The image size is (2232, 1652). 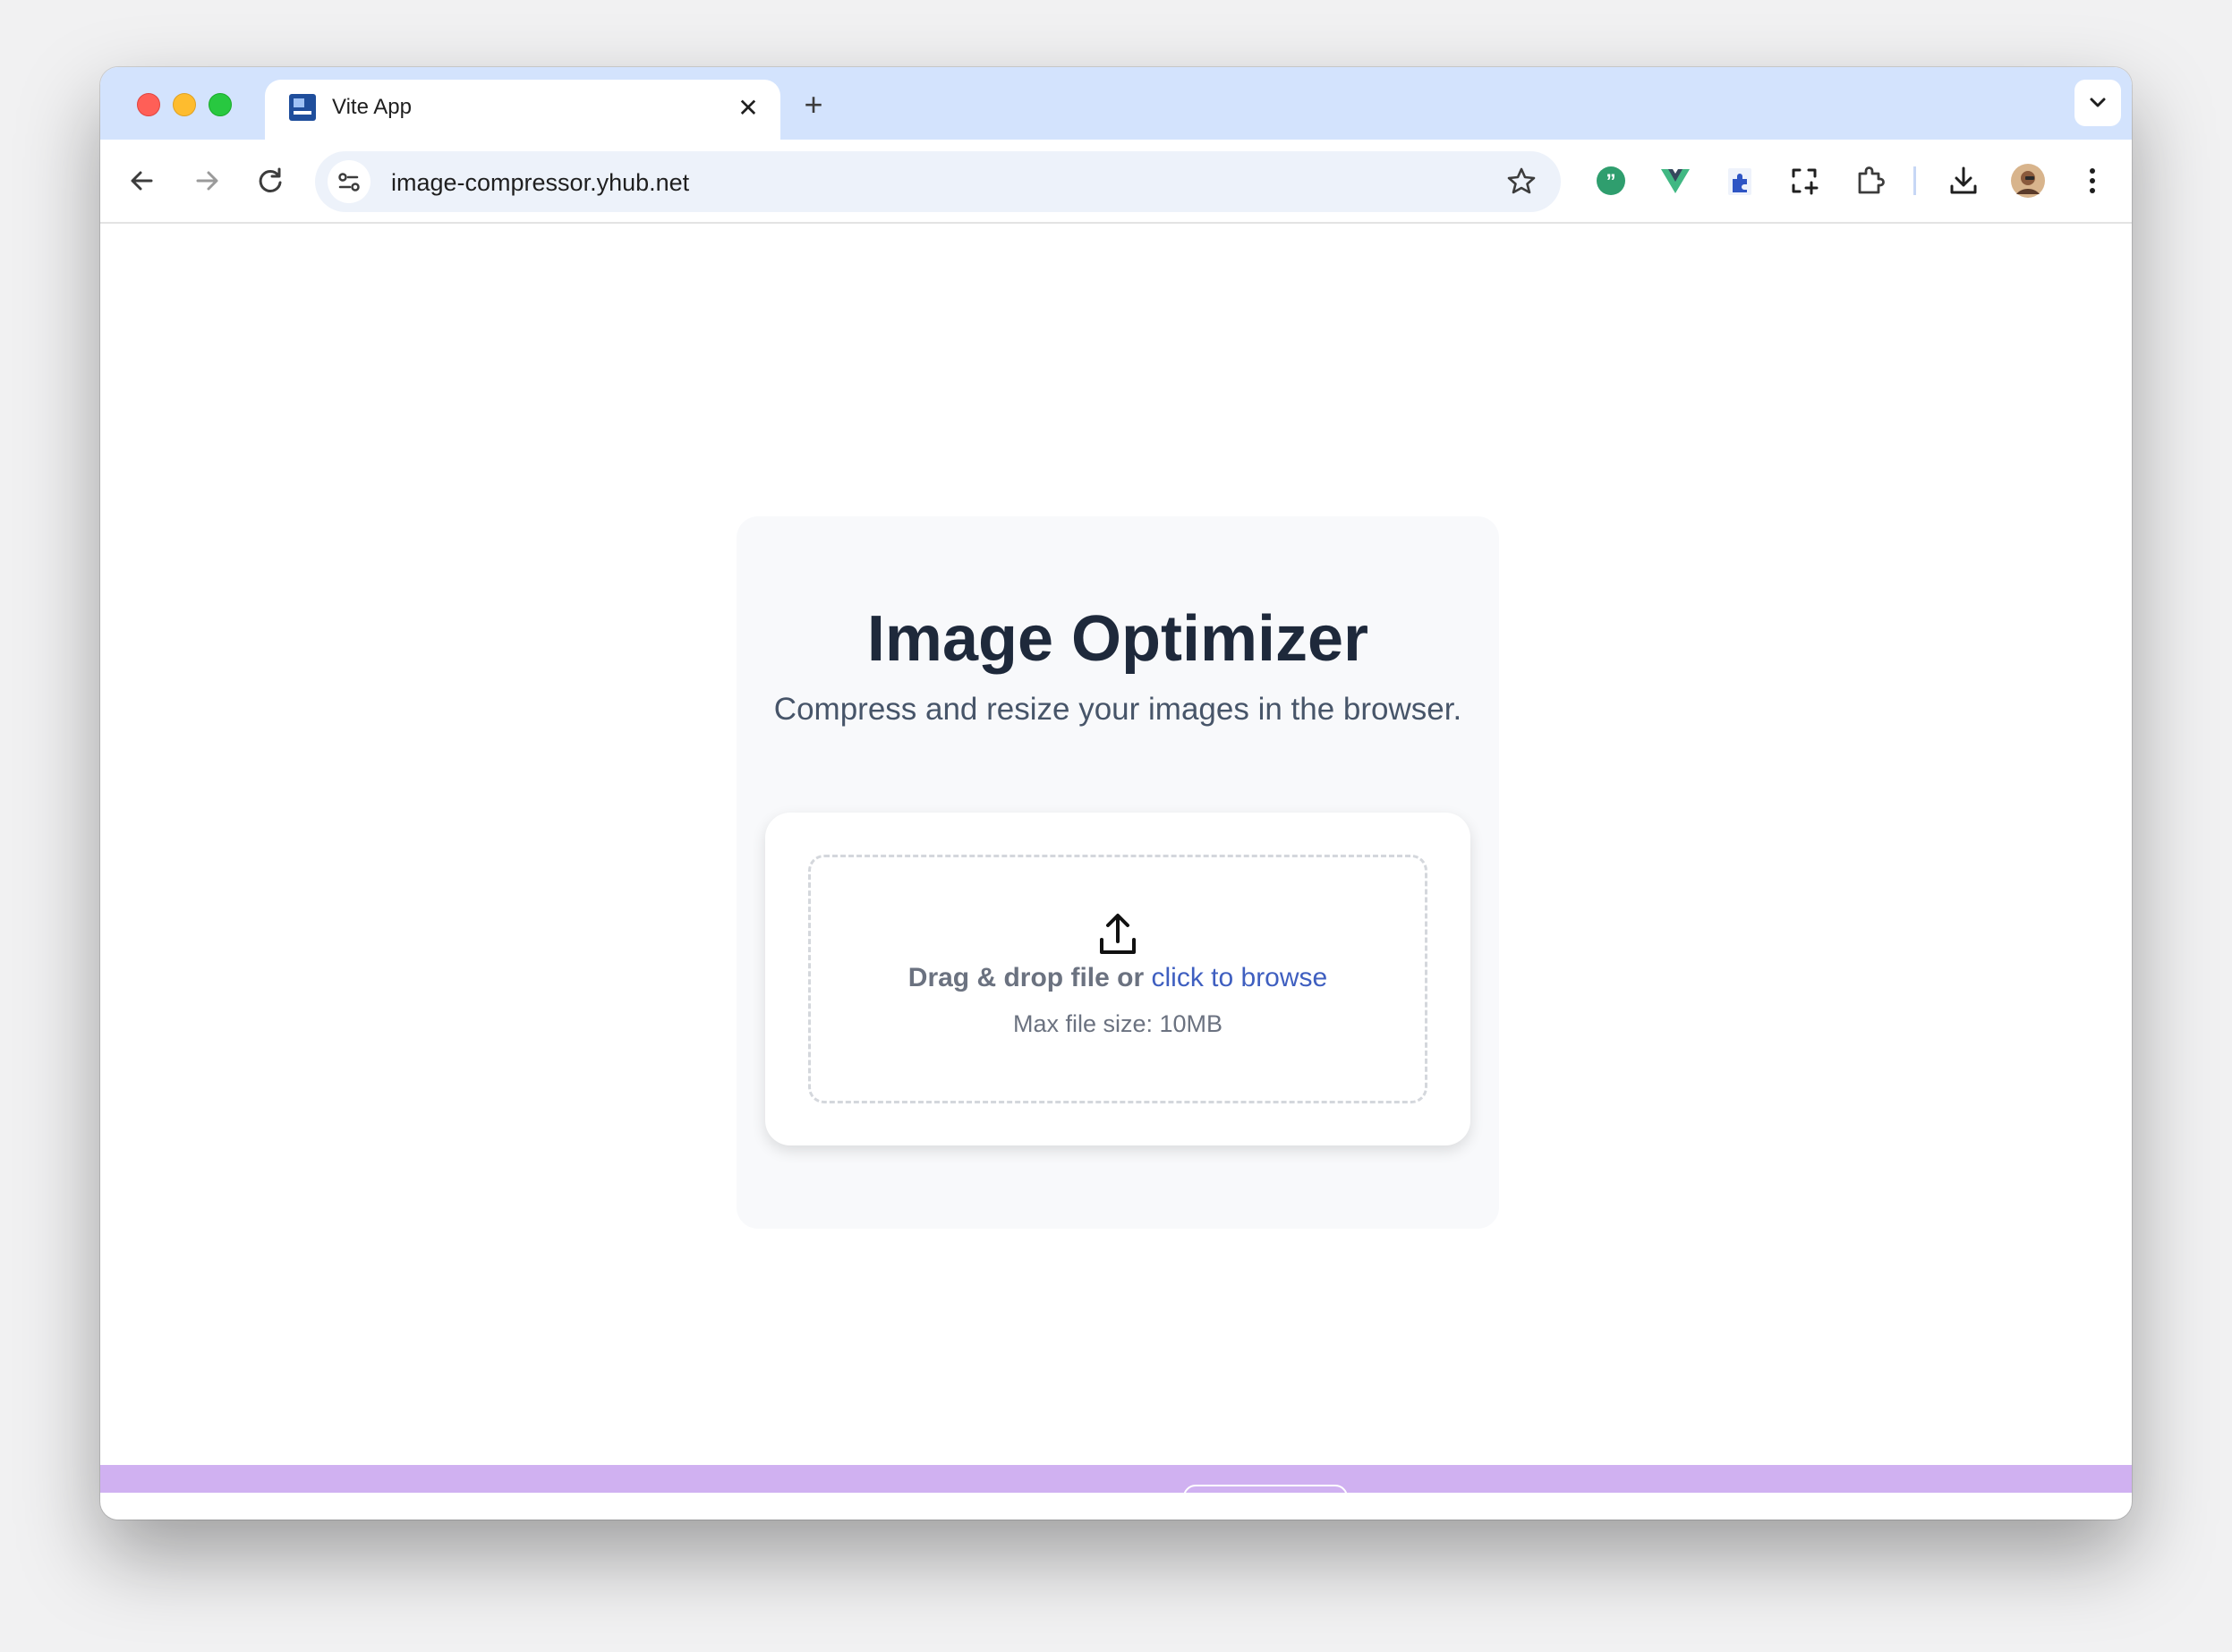 I want to click on back-button, so click(x=142, y=180).